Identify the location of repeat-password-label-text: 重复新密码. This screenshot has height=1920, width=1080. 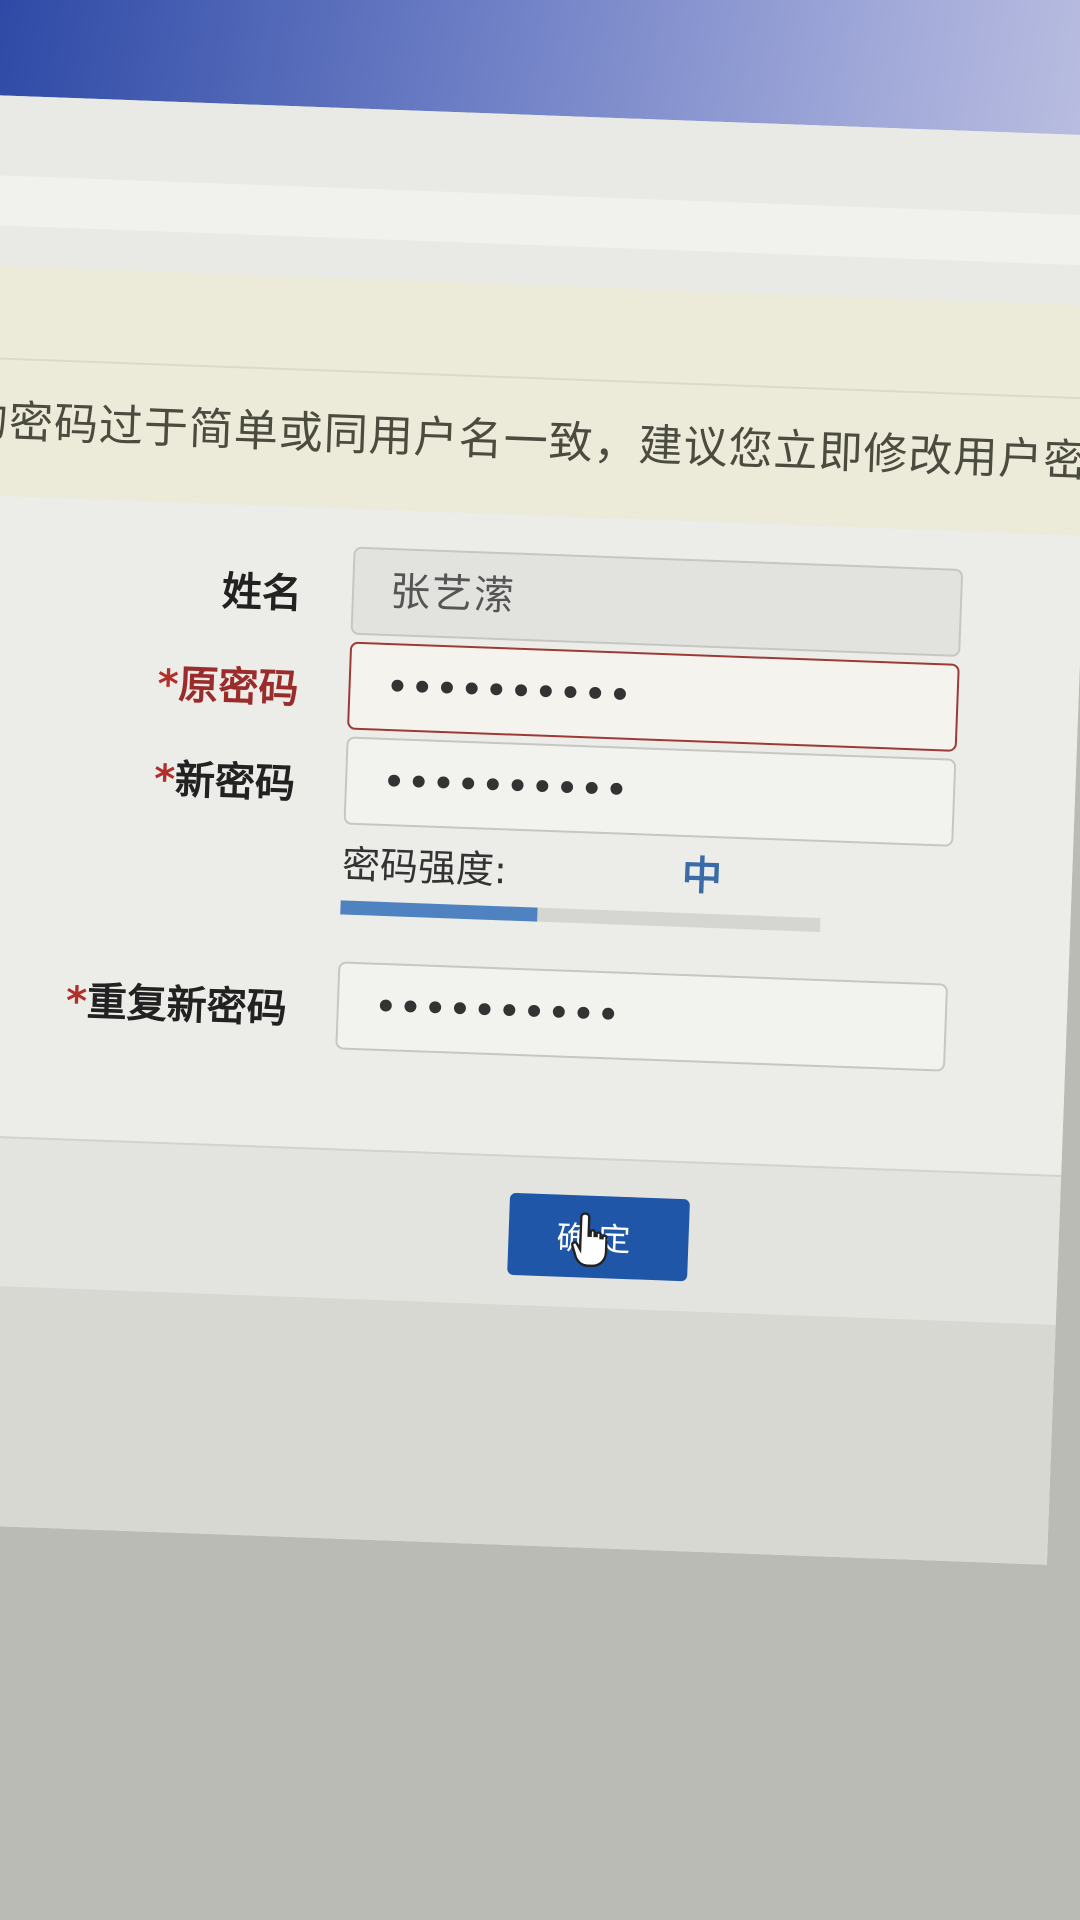
(186, 1006).